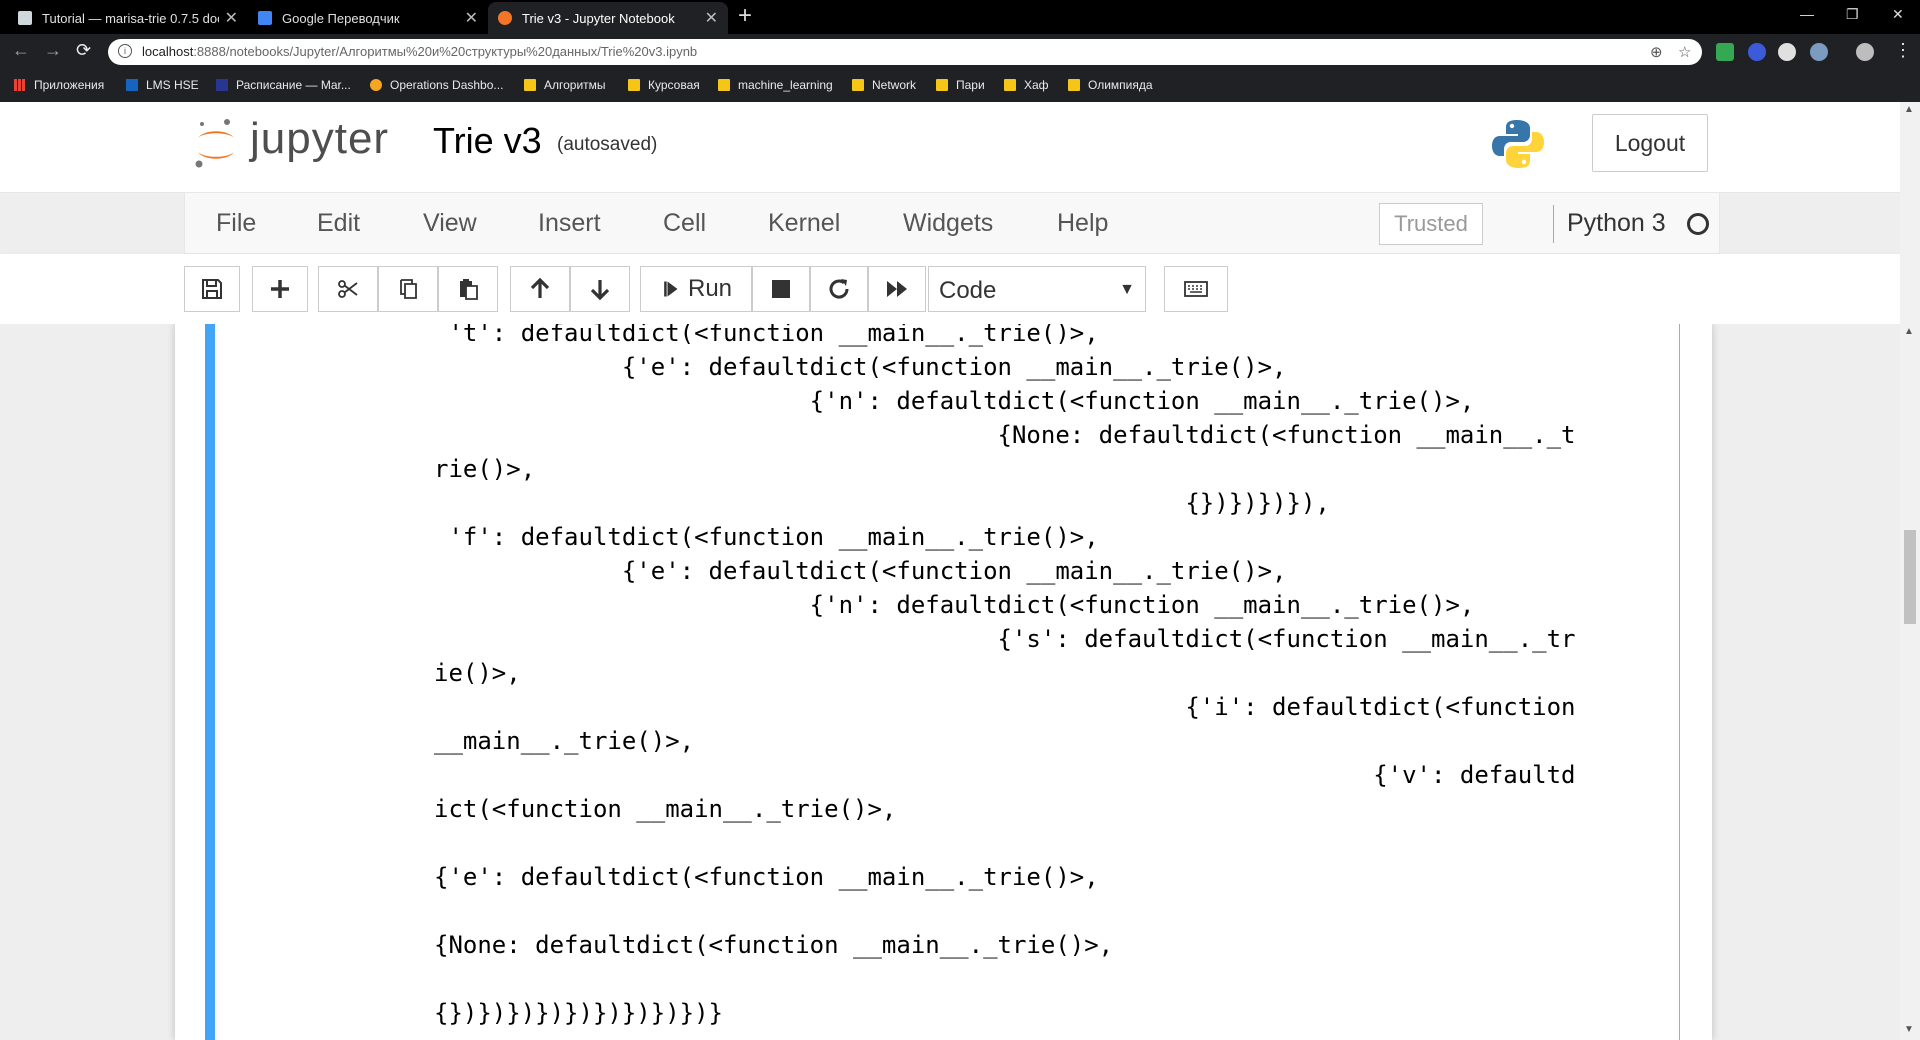 This screenshot has width=1920, height=1040. Describe the element at coordinates (684, 223) in the screenshot. I see `menu-cell: Cell` at that location.